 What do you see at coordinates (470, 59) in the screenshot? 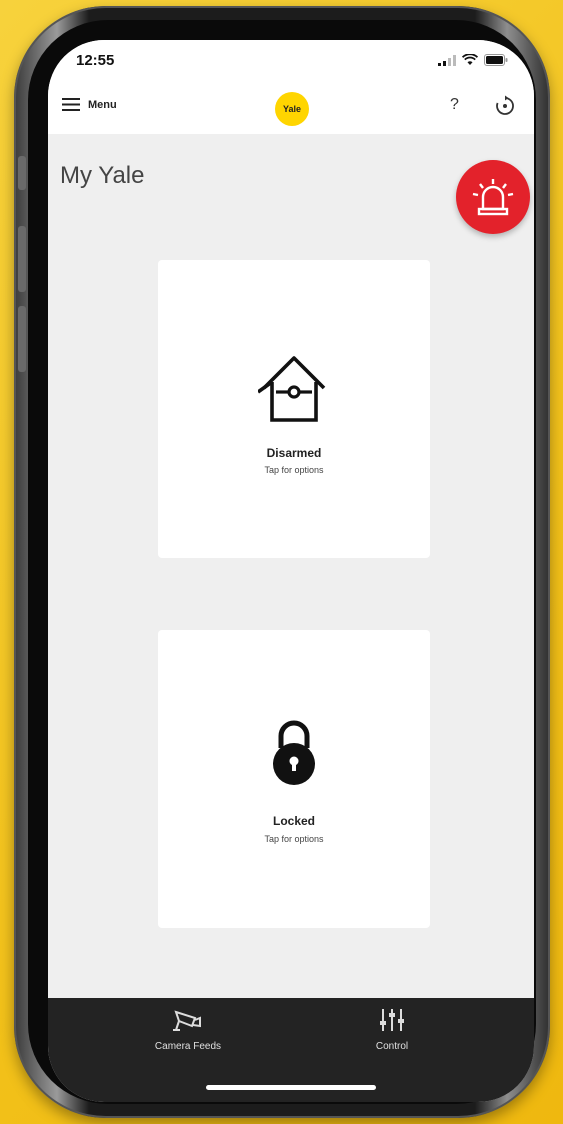
I see `wifi-icon` at bounding box center [470, 59].